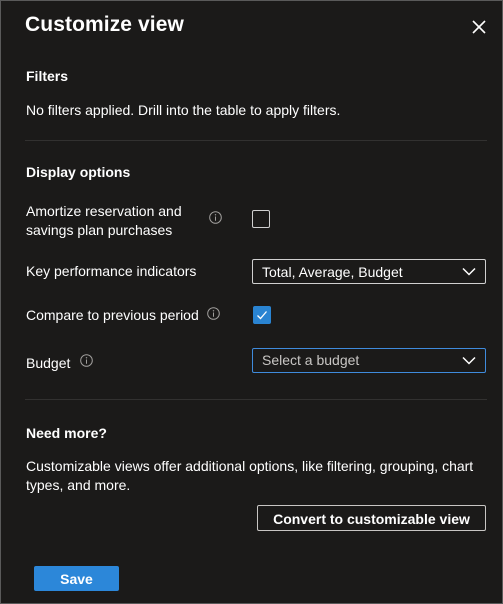 This screenshot has height=604, width=503. What do you see at coordinates (99, 230) in the screenshot?
I see `amortize-label-line2: savings plan purchases` at bounding box center [99, 230].